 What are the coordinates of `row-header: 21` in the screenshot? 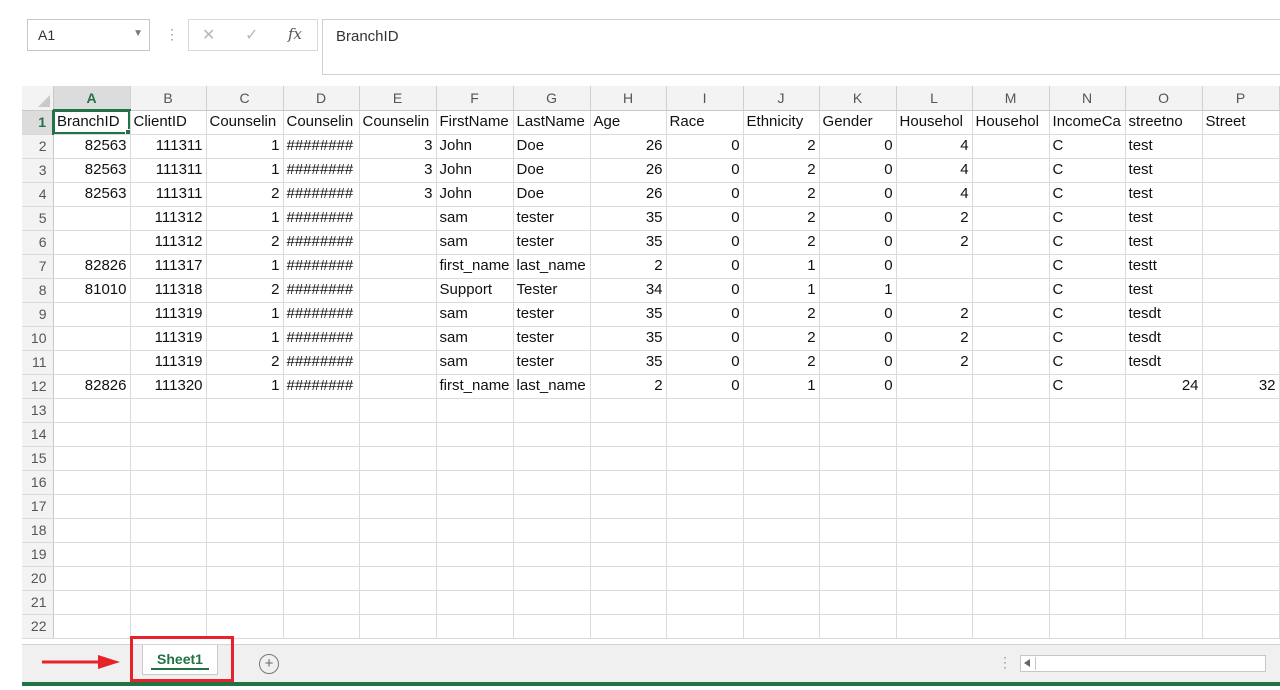 It's located at (38, 602).